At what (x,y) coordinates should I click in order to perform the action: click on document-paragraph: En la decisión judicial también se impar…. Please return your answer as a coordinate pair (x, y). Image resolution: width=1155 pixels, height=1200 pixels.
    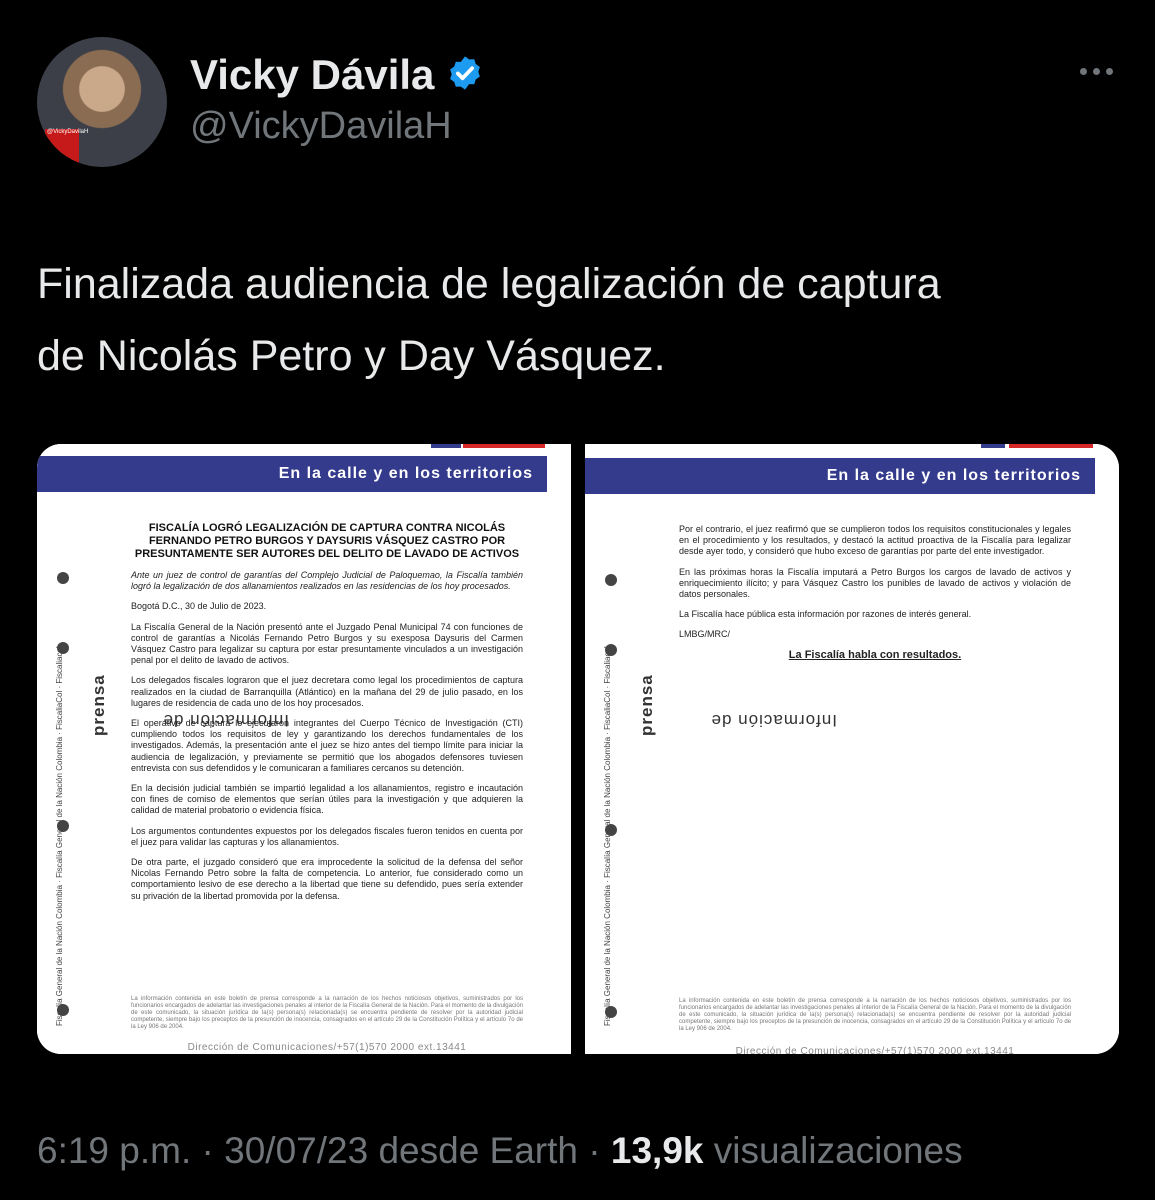
    Looking at the image, I should click on (327, 799).